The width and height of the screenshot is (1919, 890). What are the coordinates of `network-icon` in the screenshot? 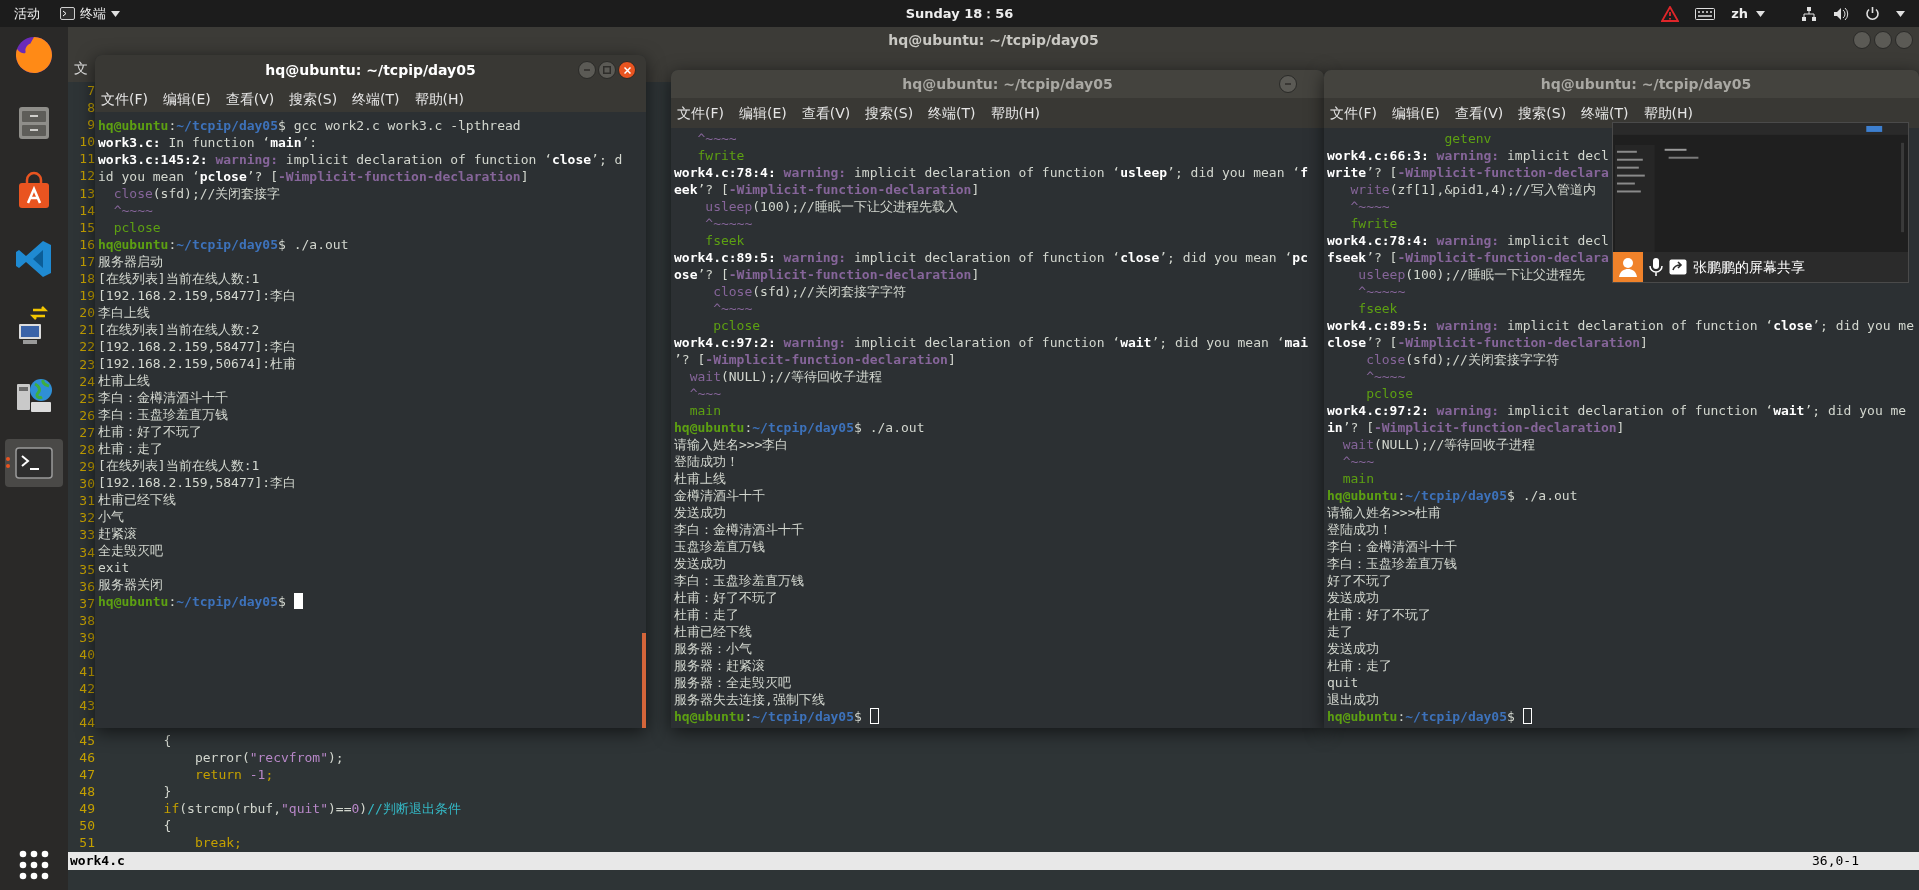 It's located at (1809, 13).